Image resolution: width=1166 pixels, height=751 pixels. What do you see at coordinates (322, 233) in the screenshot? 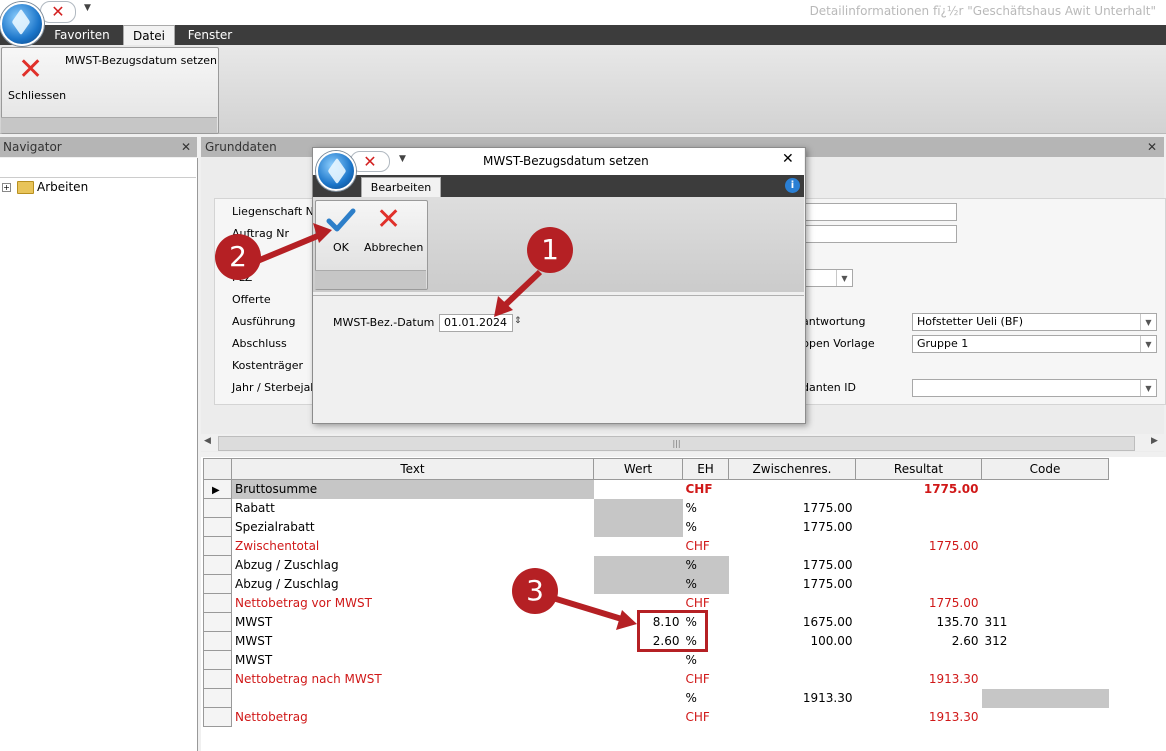
I see `arrow-2-head` at bounding box center [322, 233].